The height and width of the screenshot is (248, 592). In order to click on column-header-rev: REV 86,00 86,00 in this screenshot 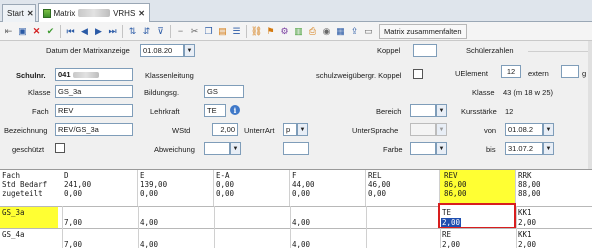, I will do `click(478, 188)`.